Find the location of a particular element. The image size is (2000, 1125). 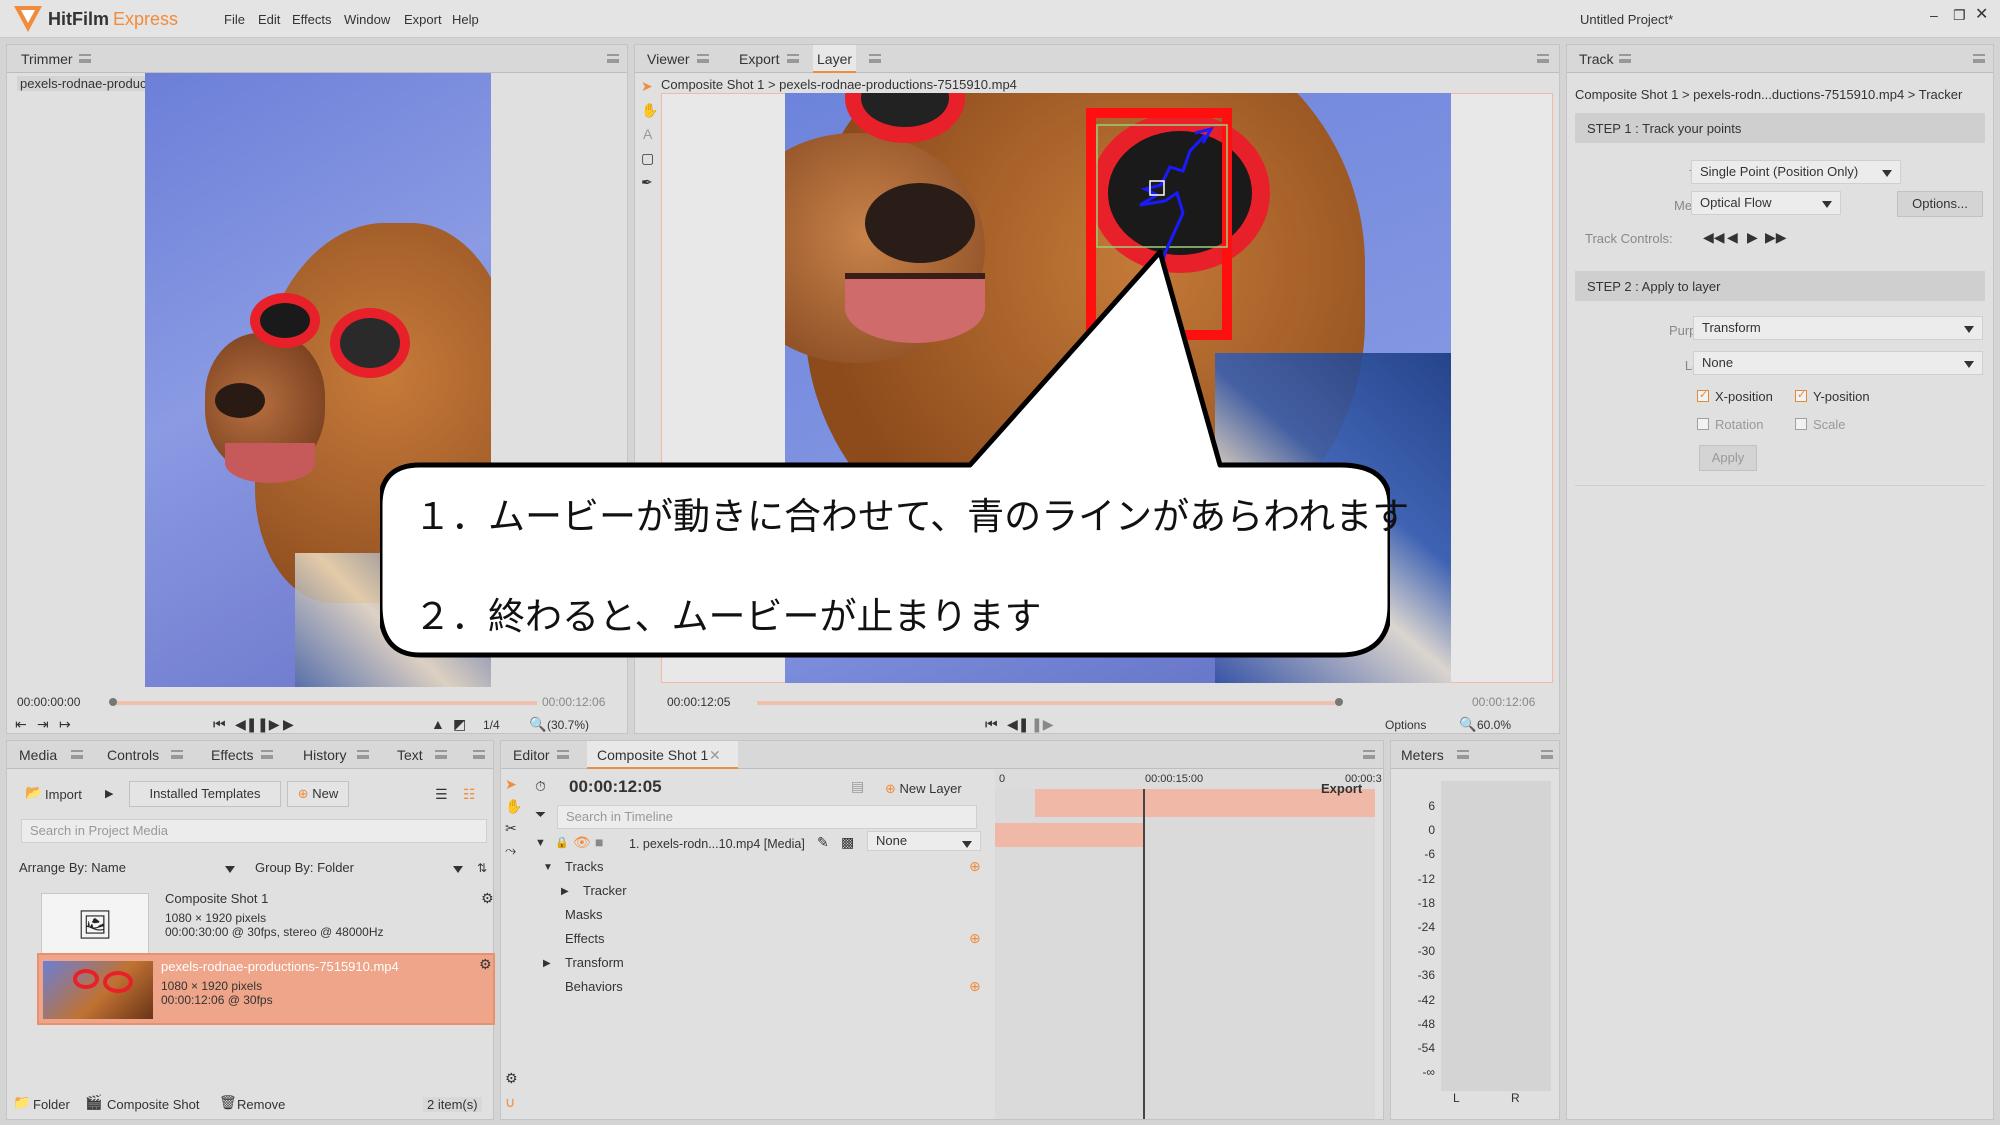

quality-icon: ▲ is located at coordinates (438, 724).